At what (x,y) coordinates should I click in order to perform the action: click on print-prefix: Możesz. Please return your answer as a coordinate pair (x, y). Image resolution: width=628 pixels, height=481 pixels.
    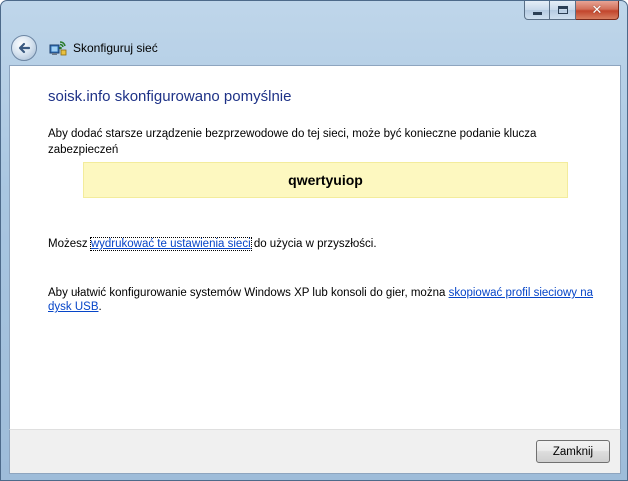
    Looking at the image, I should click on (69, 244).